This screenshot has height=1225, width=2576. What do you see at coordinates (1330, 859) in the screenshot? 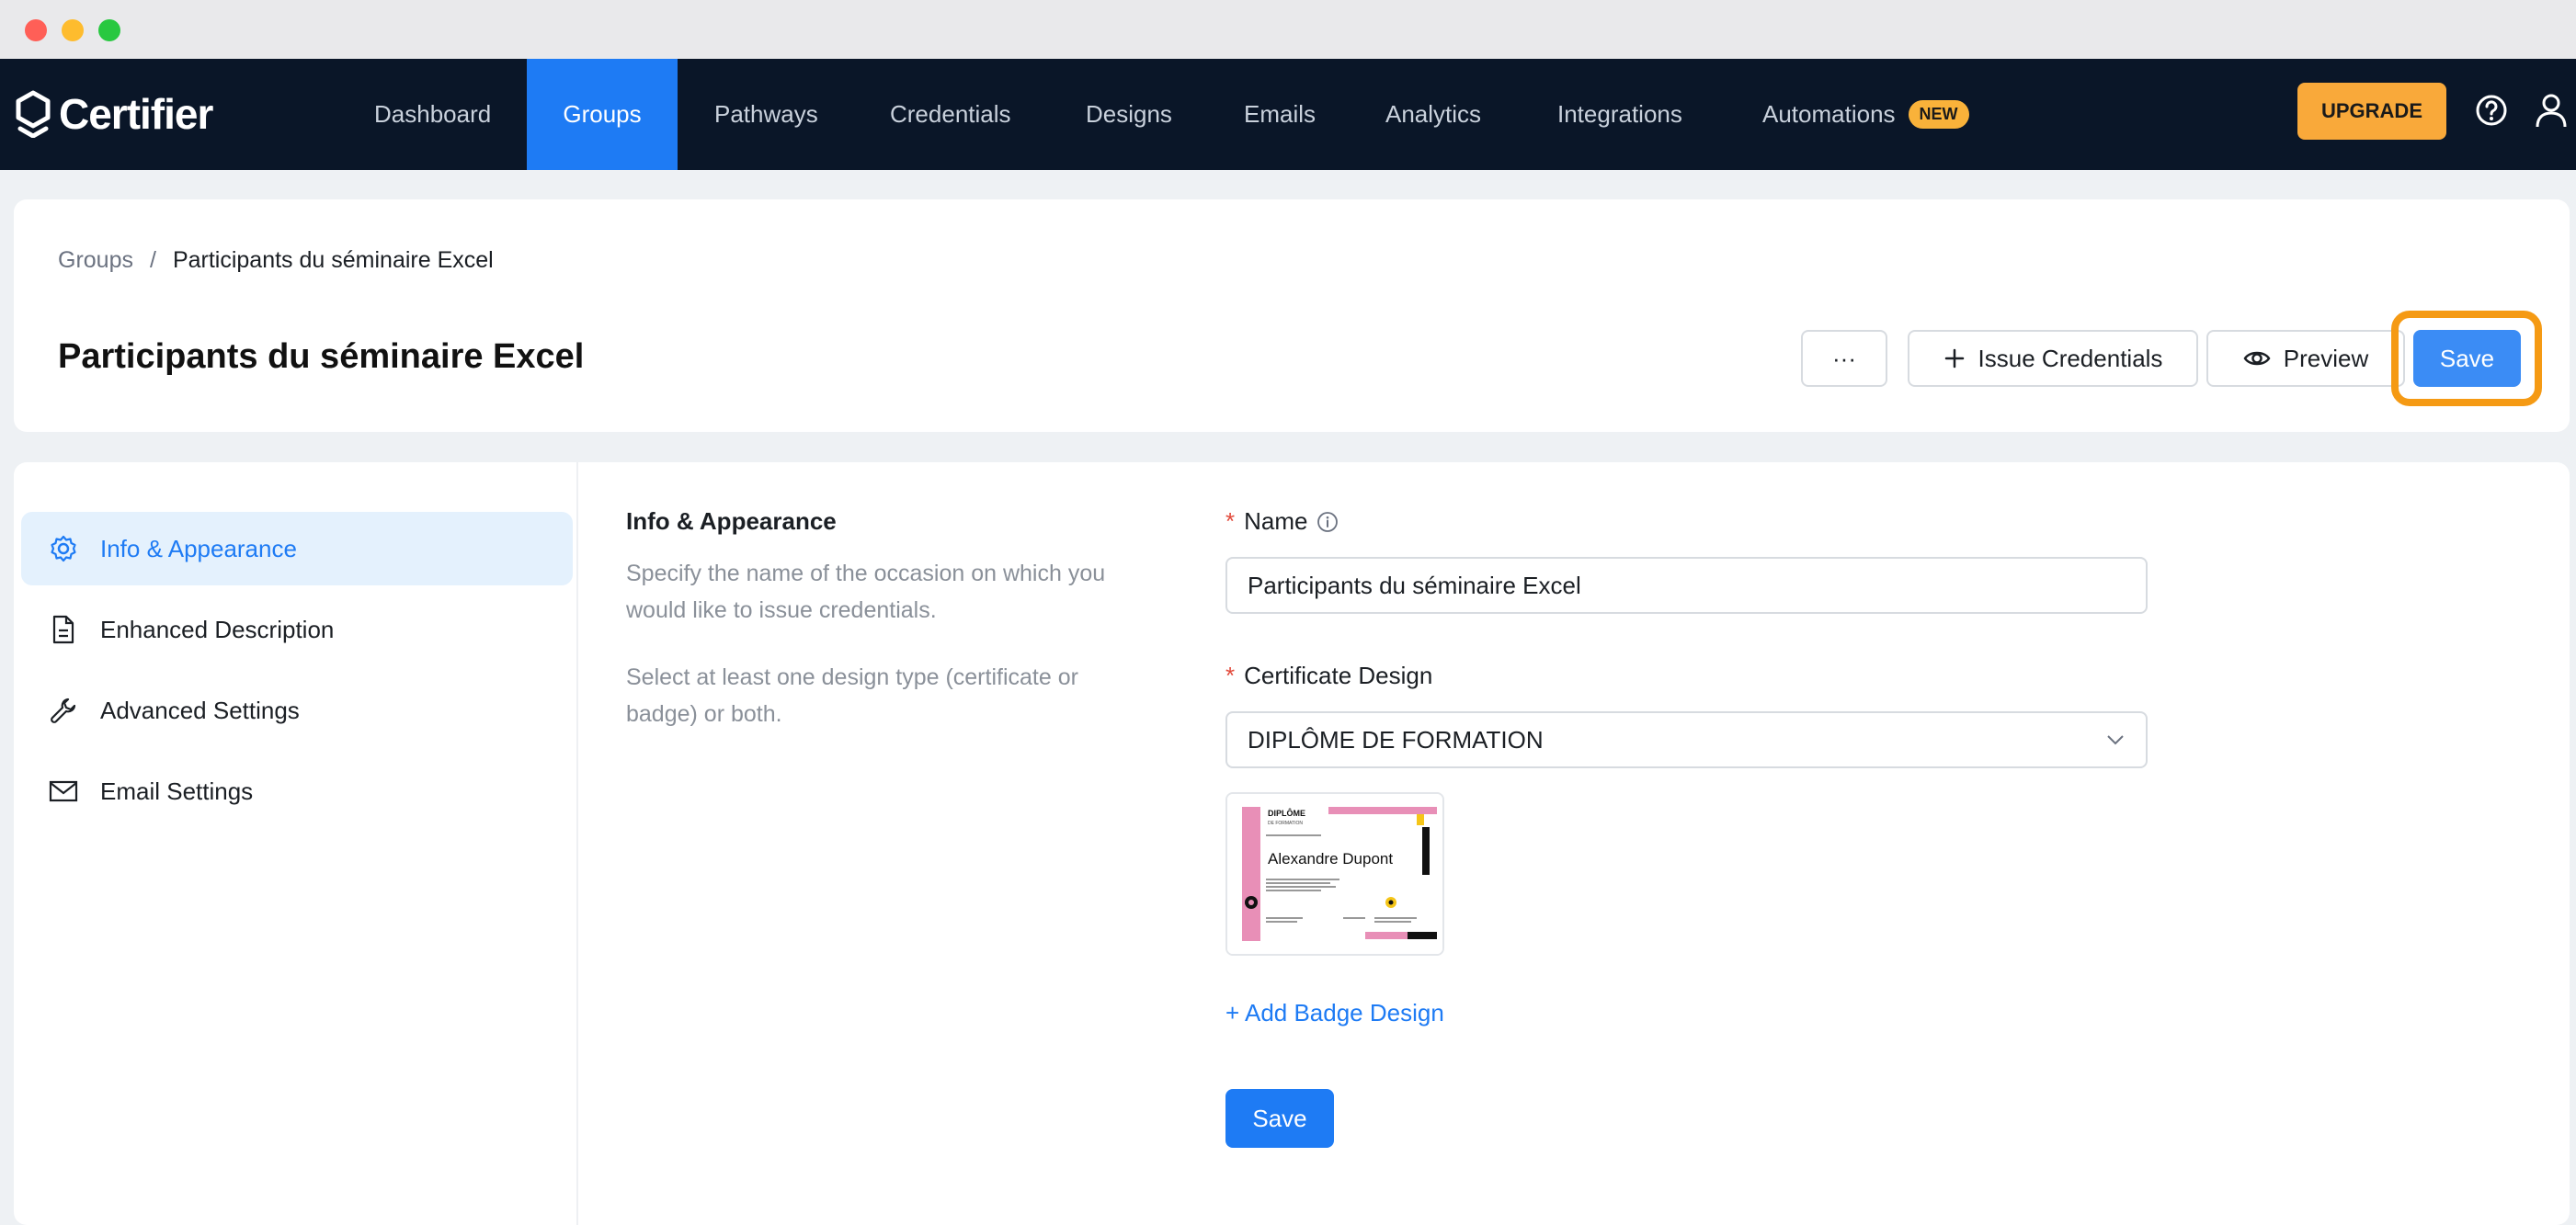
I see `preview-recipient-name: Alexandre Dupont` at bounding box center [1330, 859].